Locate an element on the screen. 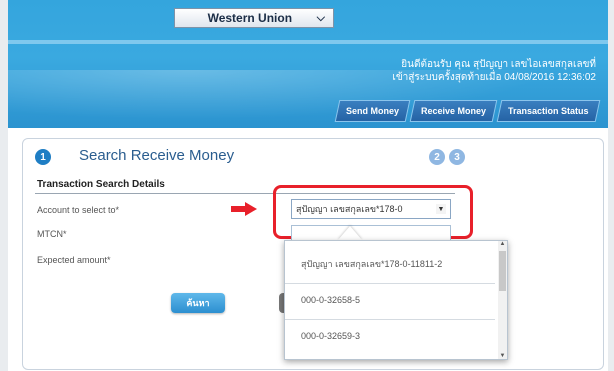 The image size is (614, 371). tab-receive-money: Receive Money is located at coordinates (454, 111).